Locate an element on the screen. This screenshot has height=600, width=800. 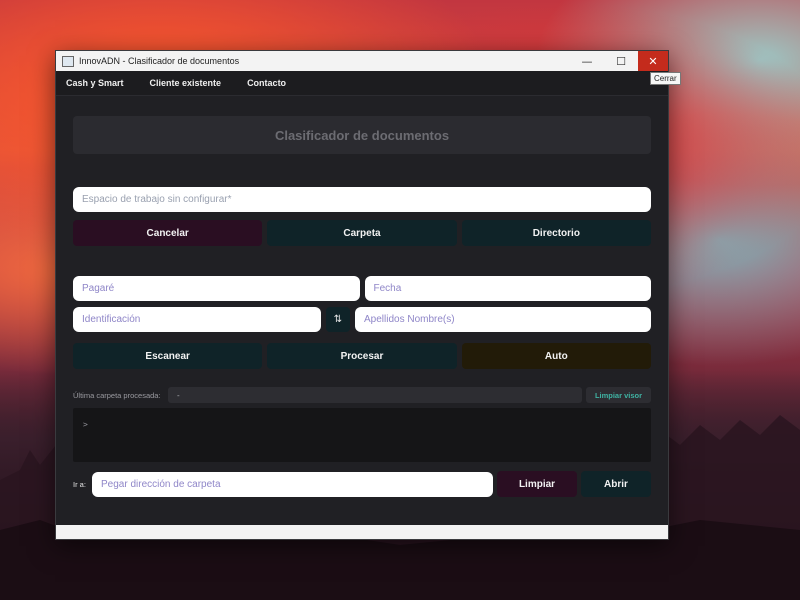
action-buttons-row: Escanear Procesar Auto is located at coordinates (362, 356).